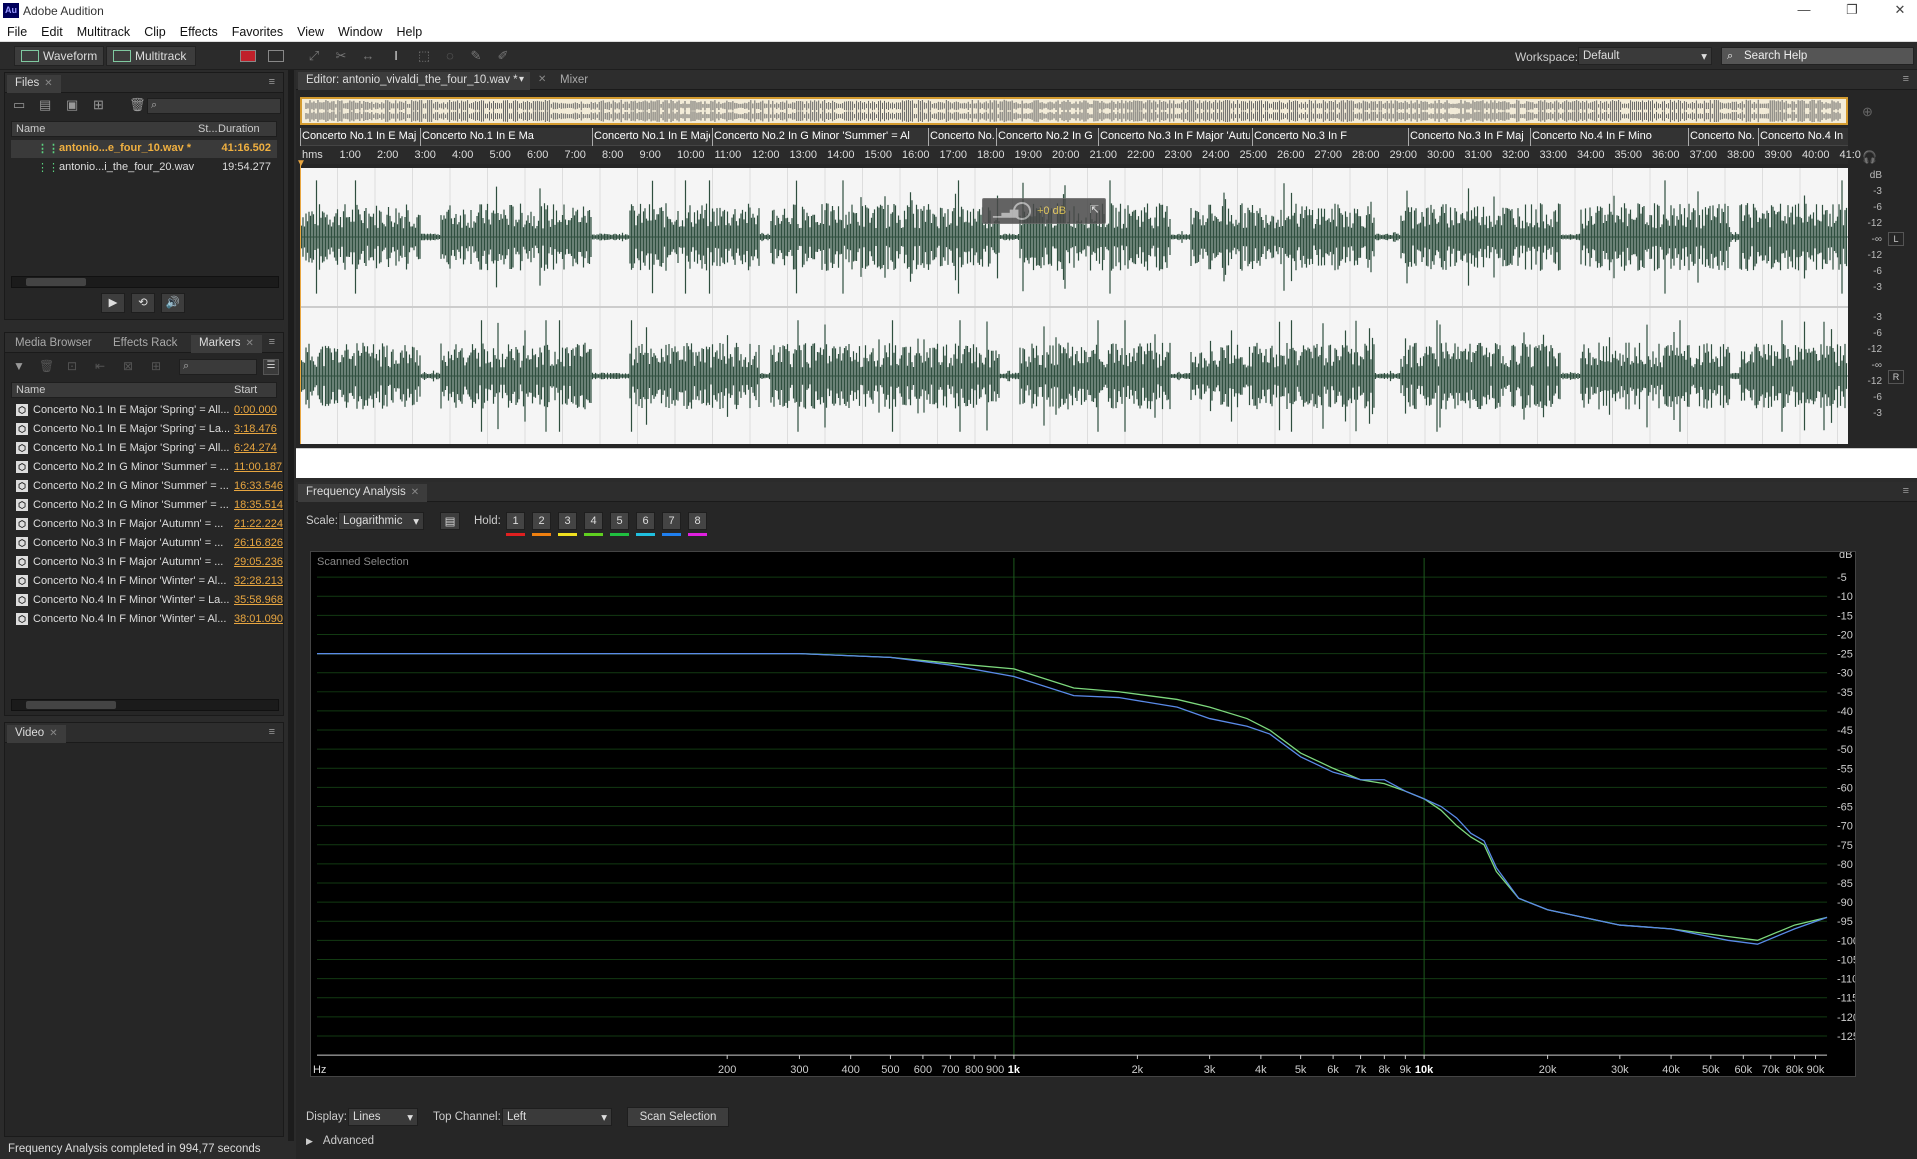 The image size is (1917, 1159). What do you see at coordinates (396, 56) in the screenshot?
I see `time-selection-tool-icon: I` at bounding box center [396, 56].